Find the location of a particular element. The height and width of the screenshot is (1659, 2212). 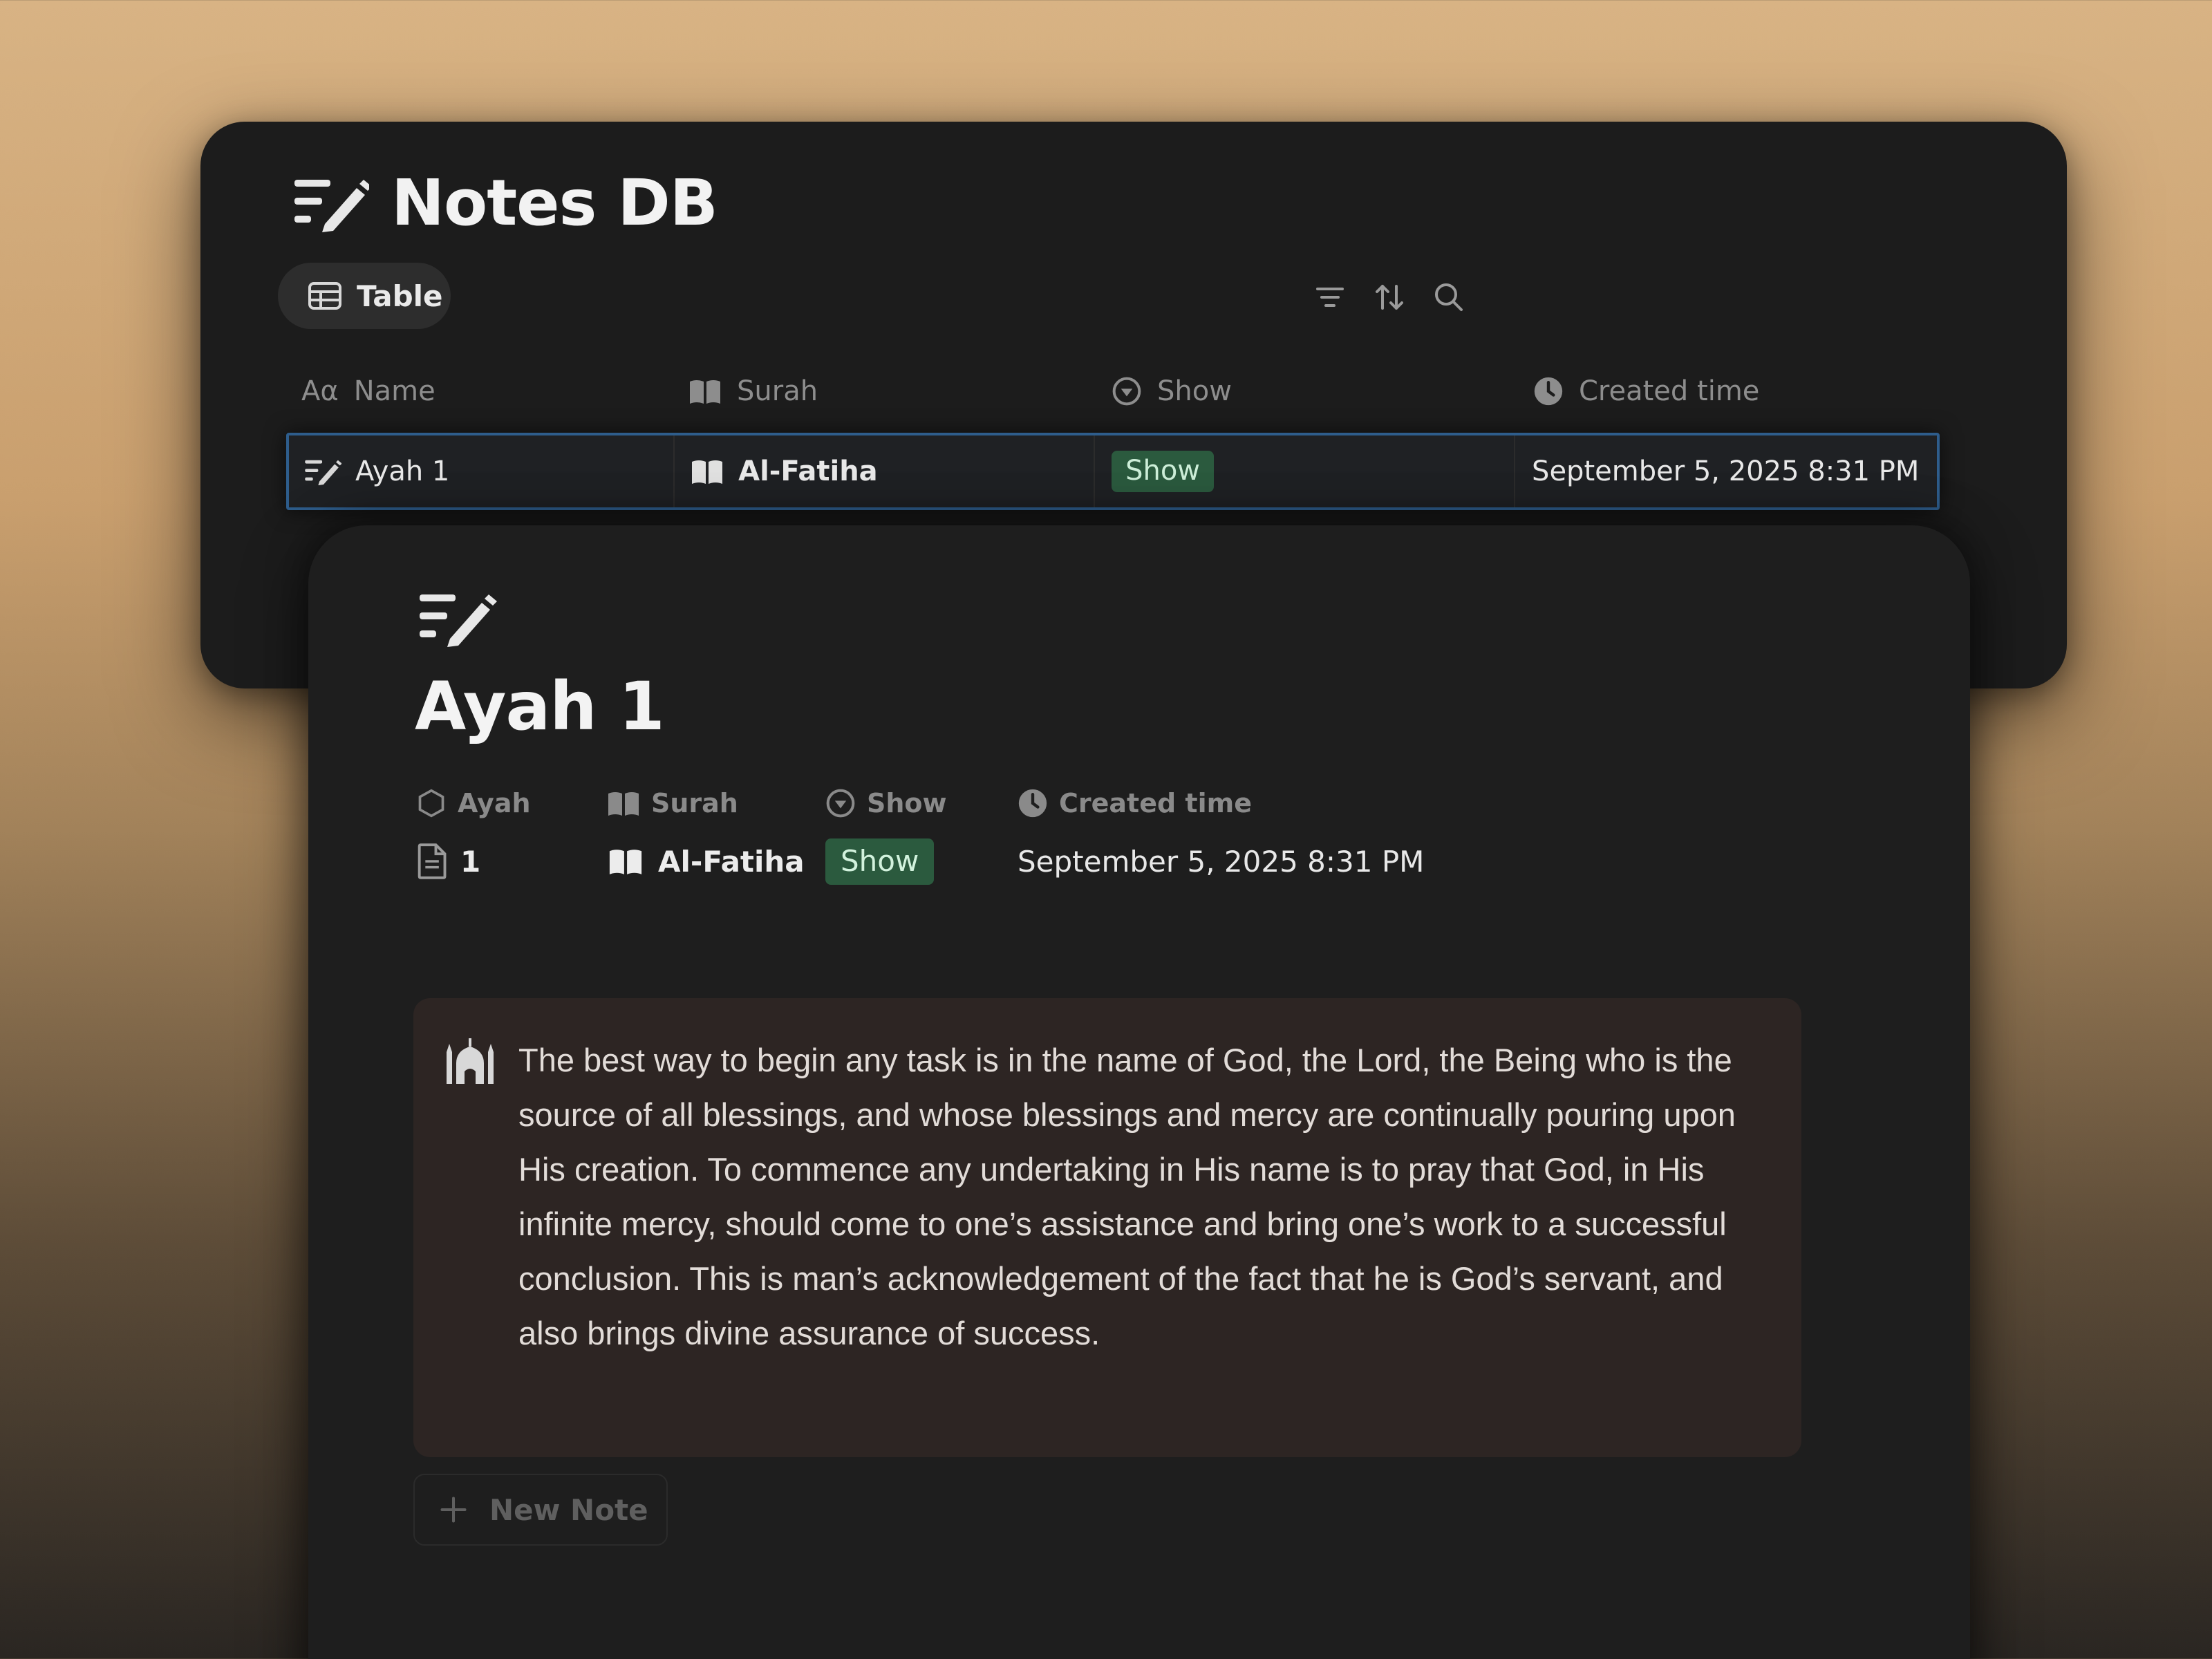

property-show-label: Show is located at coordinates (922, 803).